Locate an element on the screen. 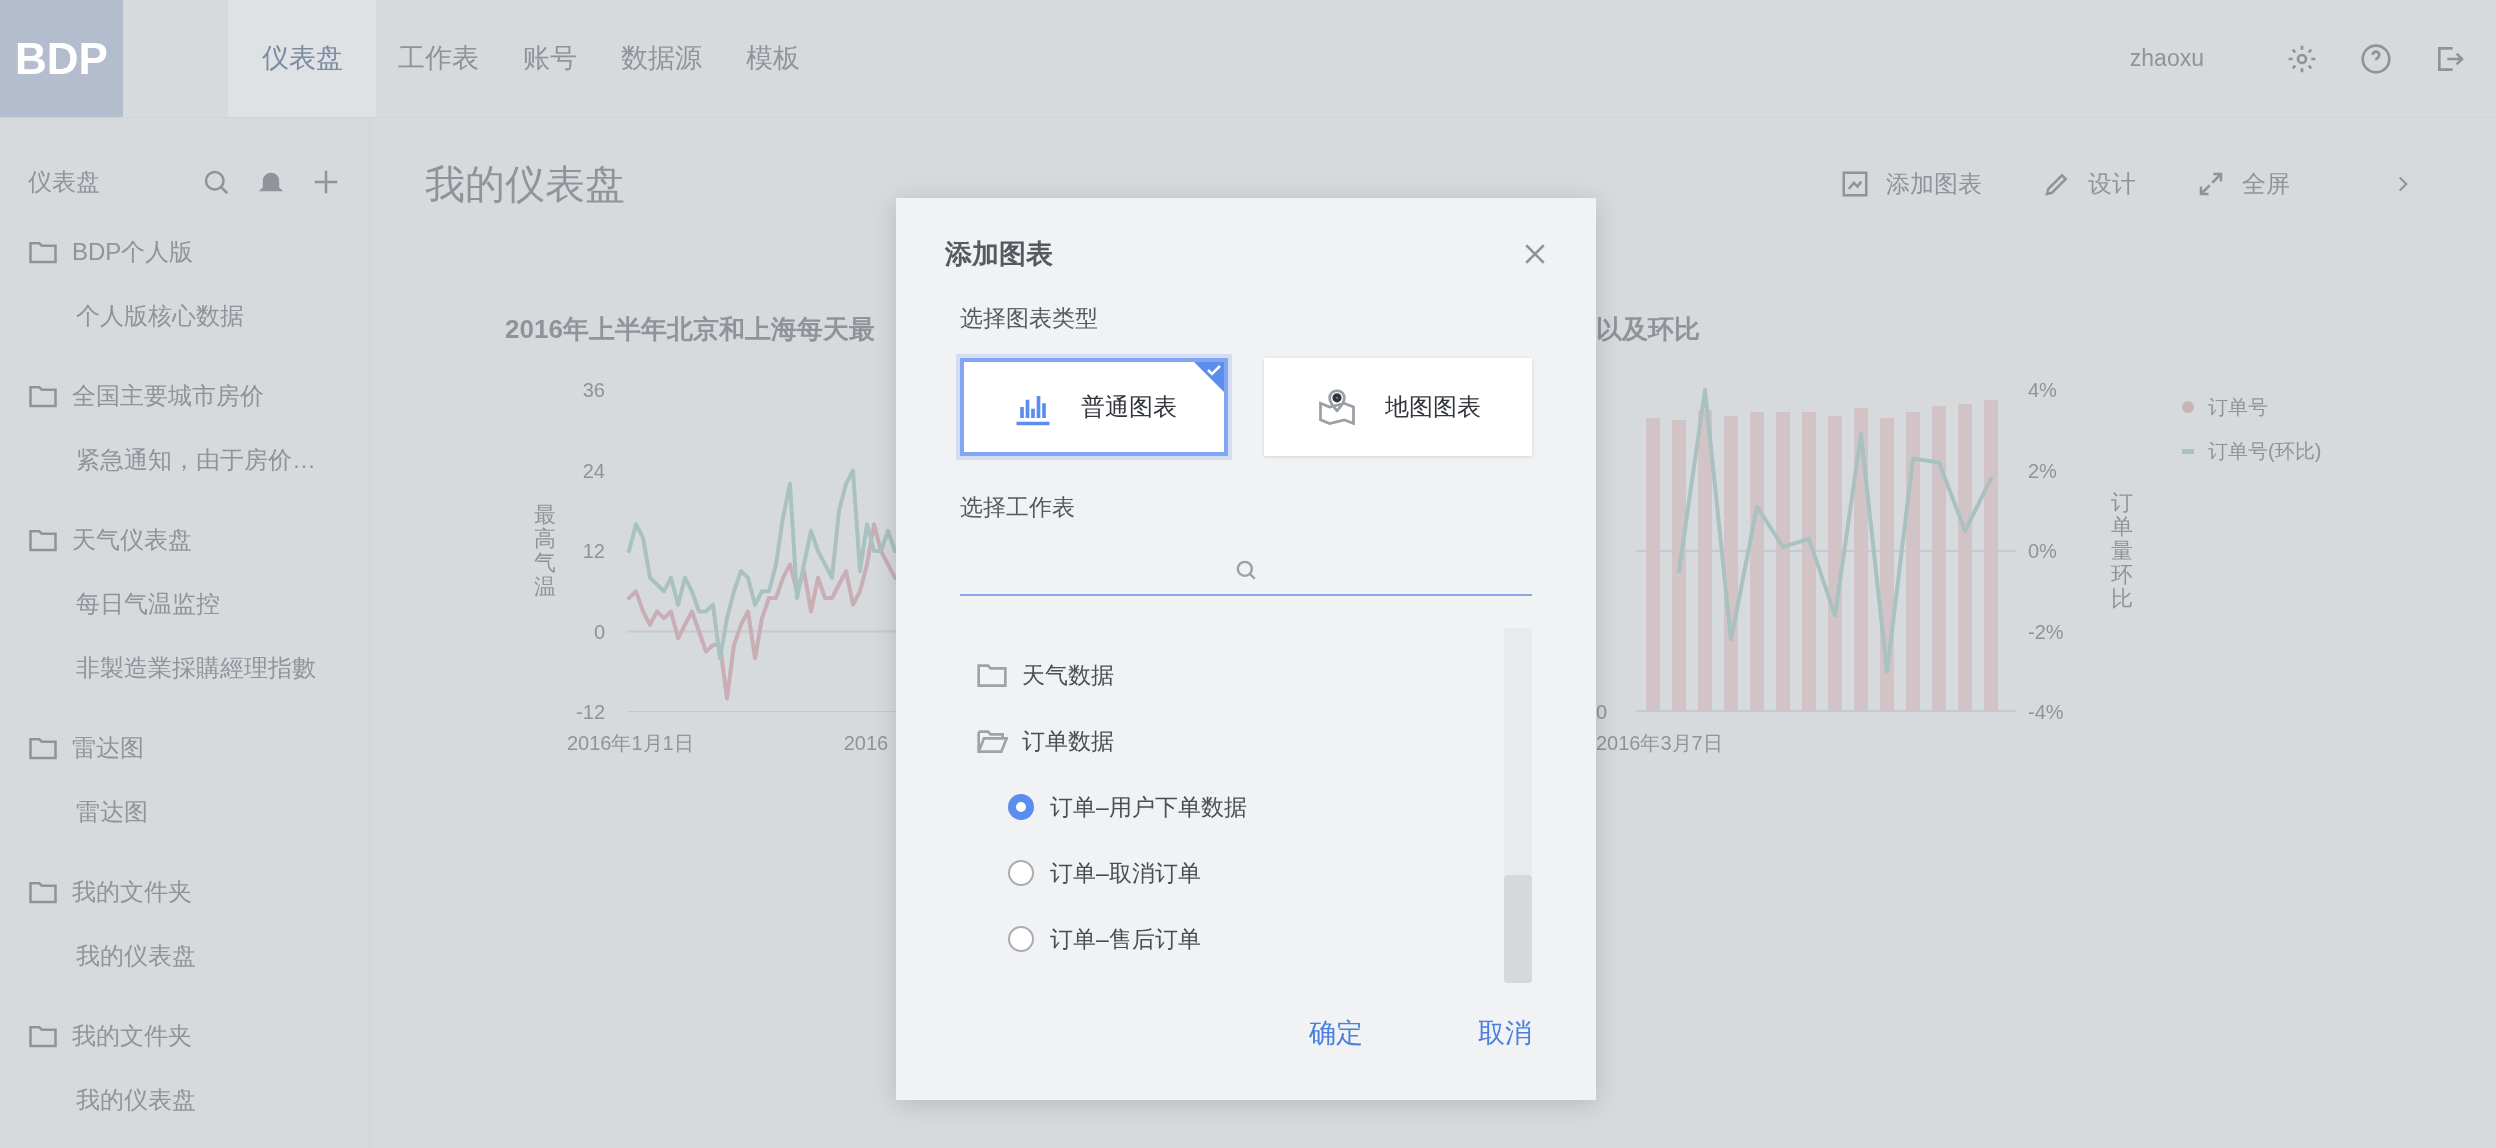  worksheet-label: 订单–售后订单 is located at coordinates (1125, 939).